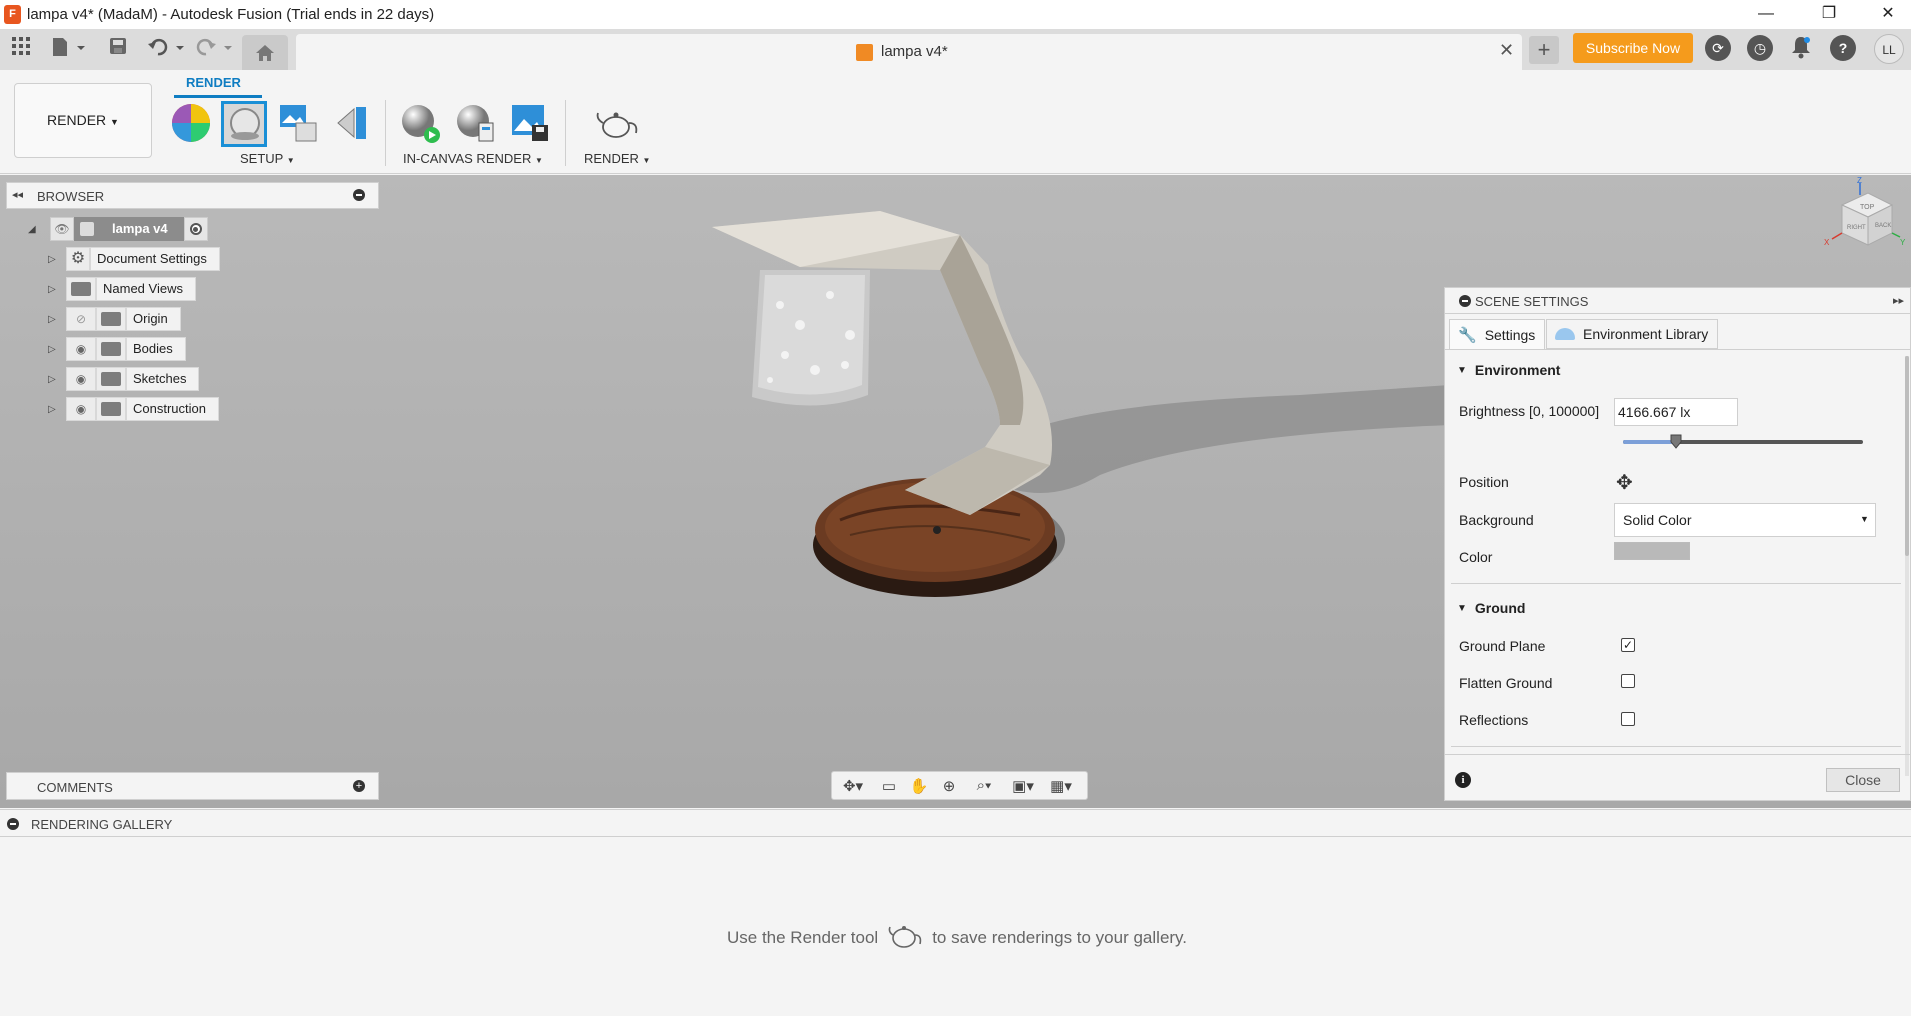 The image size is (1911, 1016). Describe the element at coordinates (134, 379) in the screenshot. I see `tree-item-sketches: ▷ ◉ Sketches` at that location.